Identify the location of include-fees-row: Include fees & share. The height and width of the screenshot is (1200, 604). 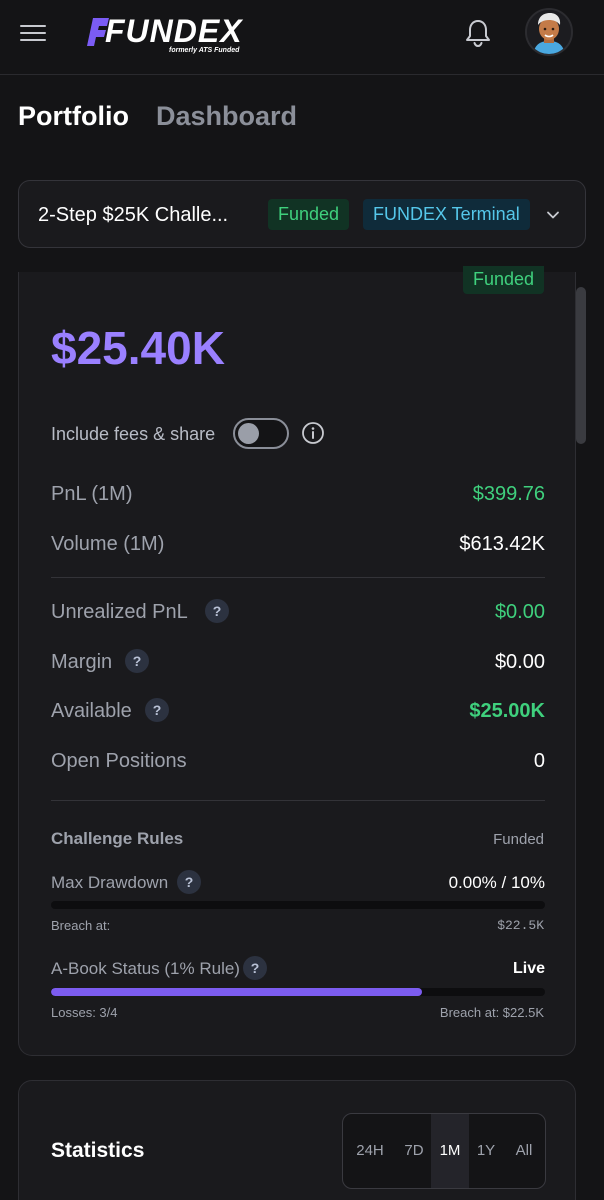
(201, 435).